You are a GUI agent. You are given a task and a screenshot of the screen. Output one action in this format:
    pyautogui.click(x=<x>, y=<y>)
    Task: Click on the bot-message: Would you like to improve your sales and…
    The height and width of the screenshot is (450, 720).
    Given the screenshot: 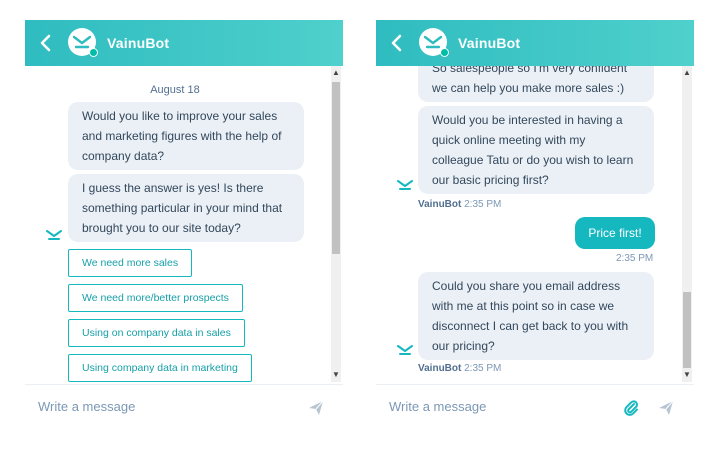 What is the action you would take?
    pyautogui.click(x=186, y=136)
    